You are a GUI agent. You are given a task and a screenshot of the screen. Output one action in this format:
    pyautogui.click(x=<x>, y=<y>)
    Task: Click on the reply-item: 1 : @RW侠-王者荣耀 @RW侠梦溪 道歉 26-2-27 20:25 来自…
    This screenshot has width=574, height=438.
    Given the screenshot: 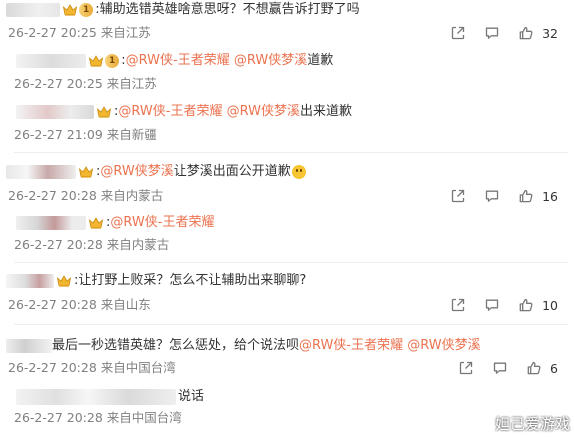 What is the action you would take?
    pyautogui.click(x=287, y=72)
    